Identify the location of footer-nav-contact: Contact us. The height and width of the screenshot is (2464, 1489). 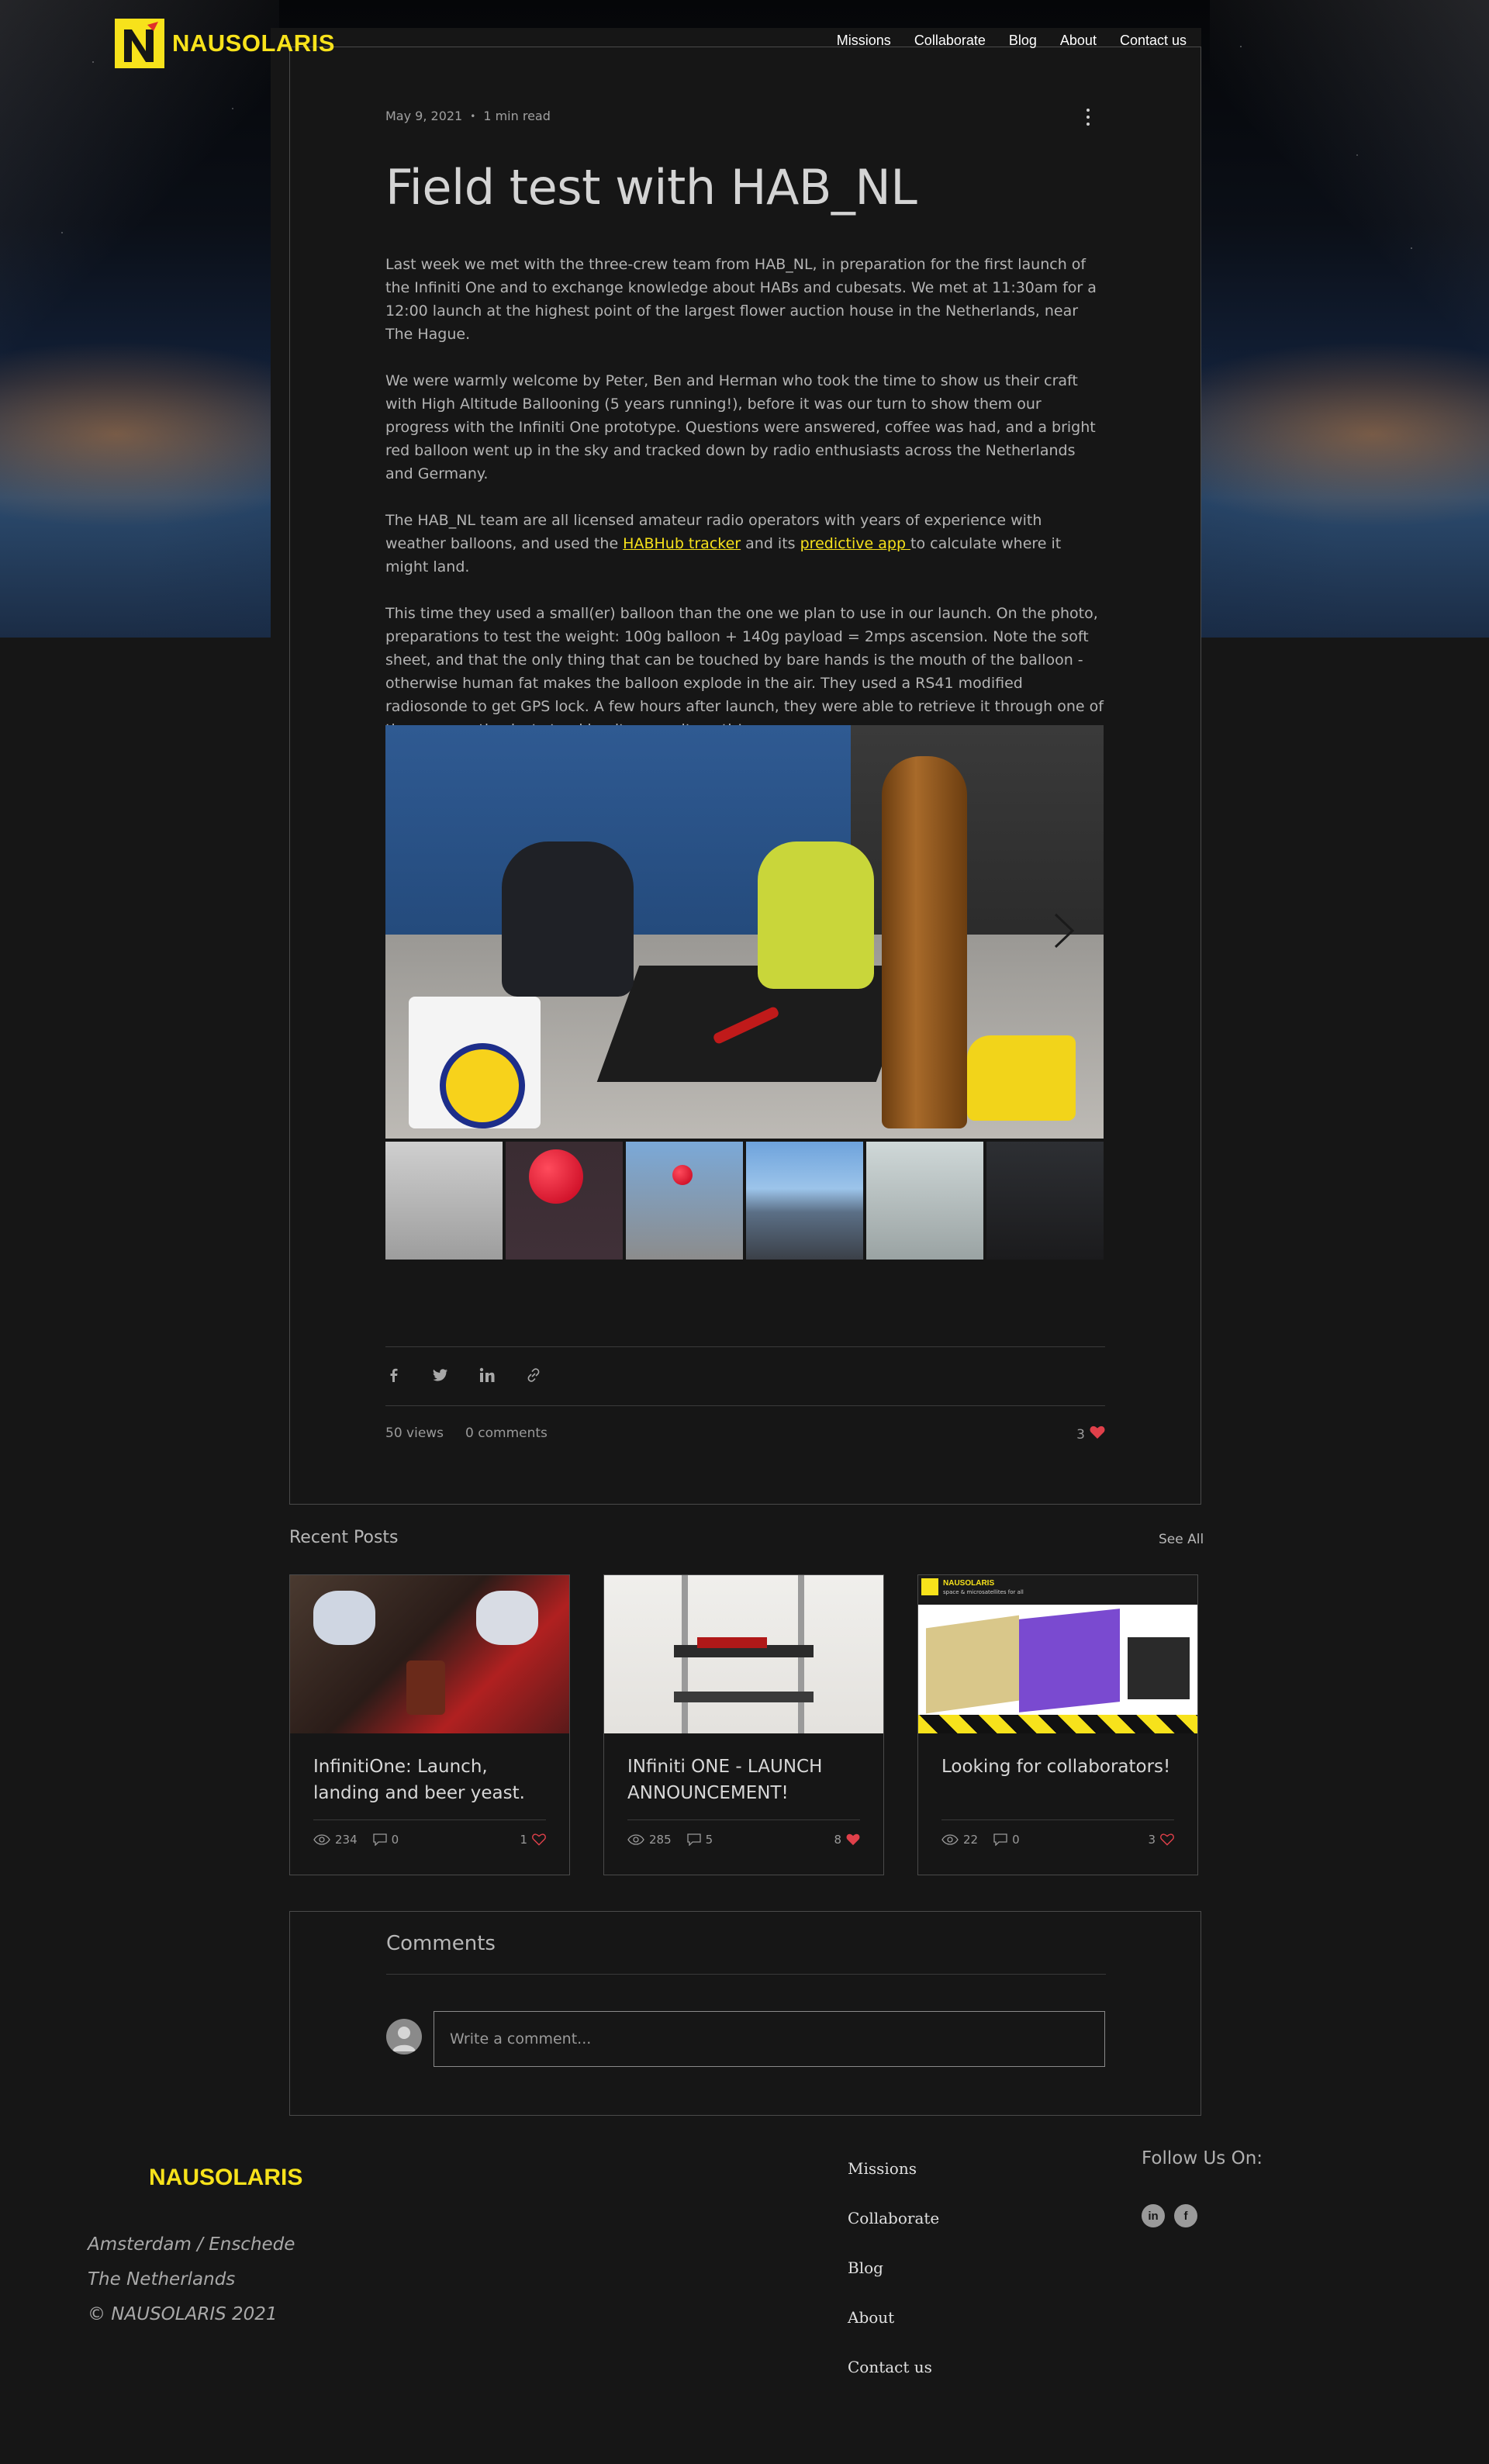
(893, 2381).